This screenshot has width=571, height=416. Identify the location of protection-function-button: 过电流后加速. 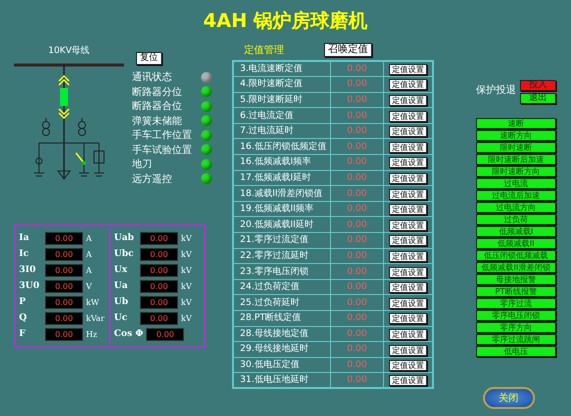
(516, 195).